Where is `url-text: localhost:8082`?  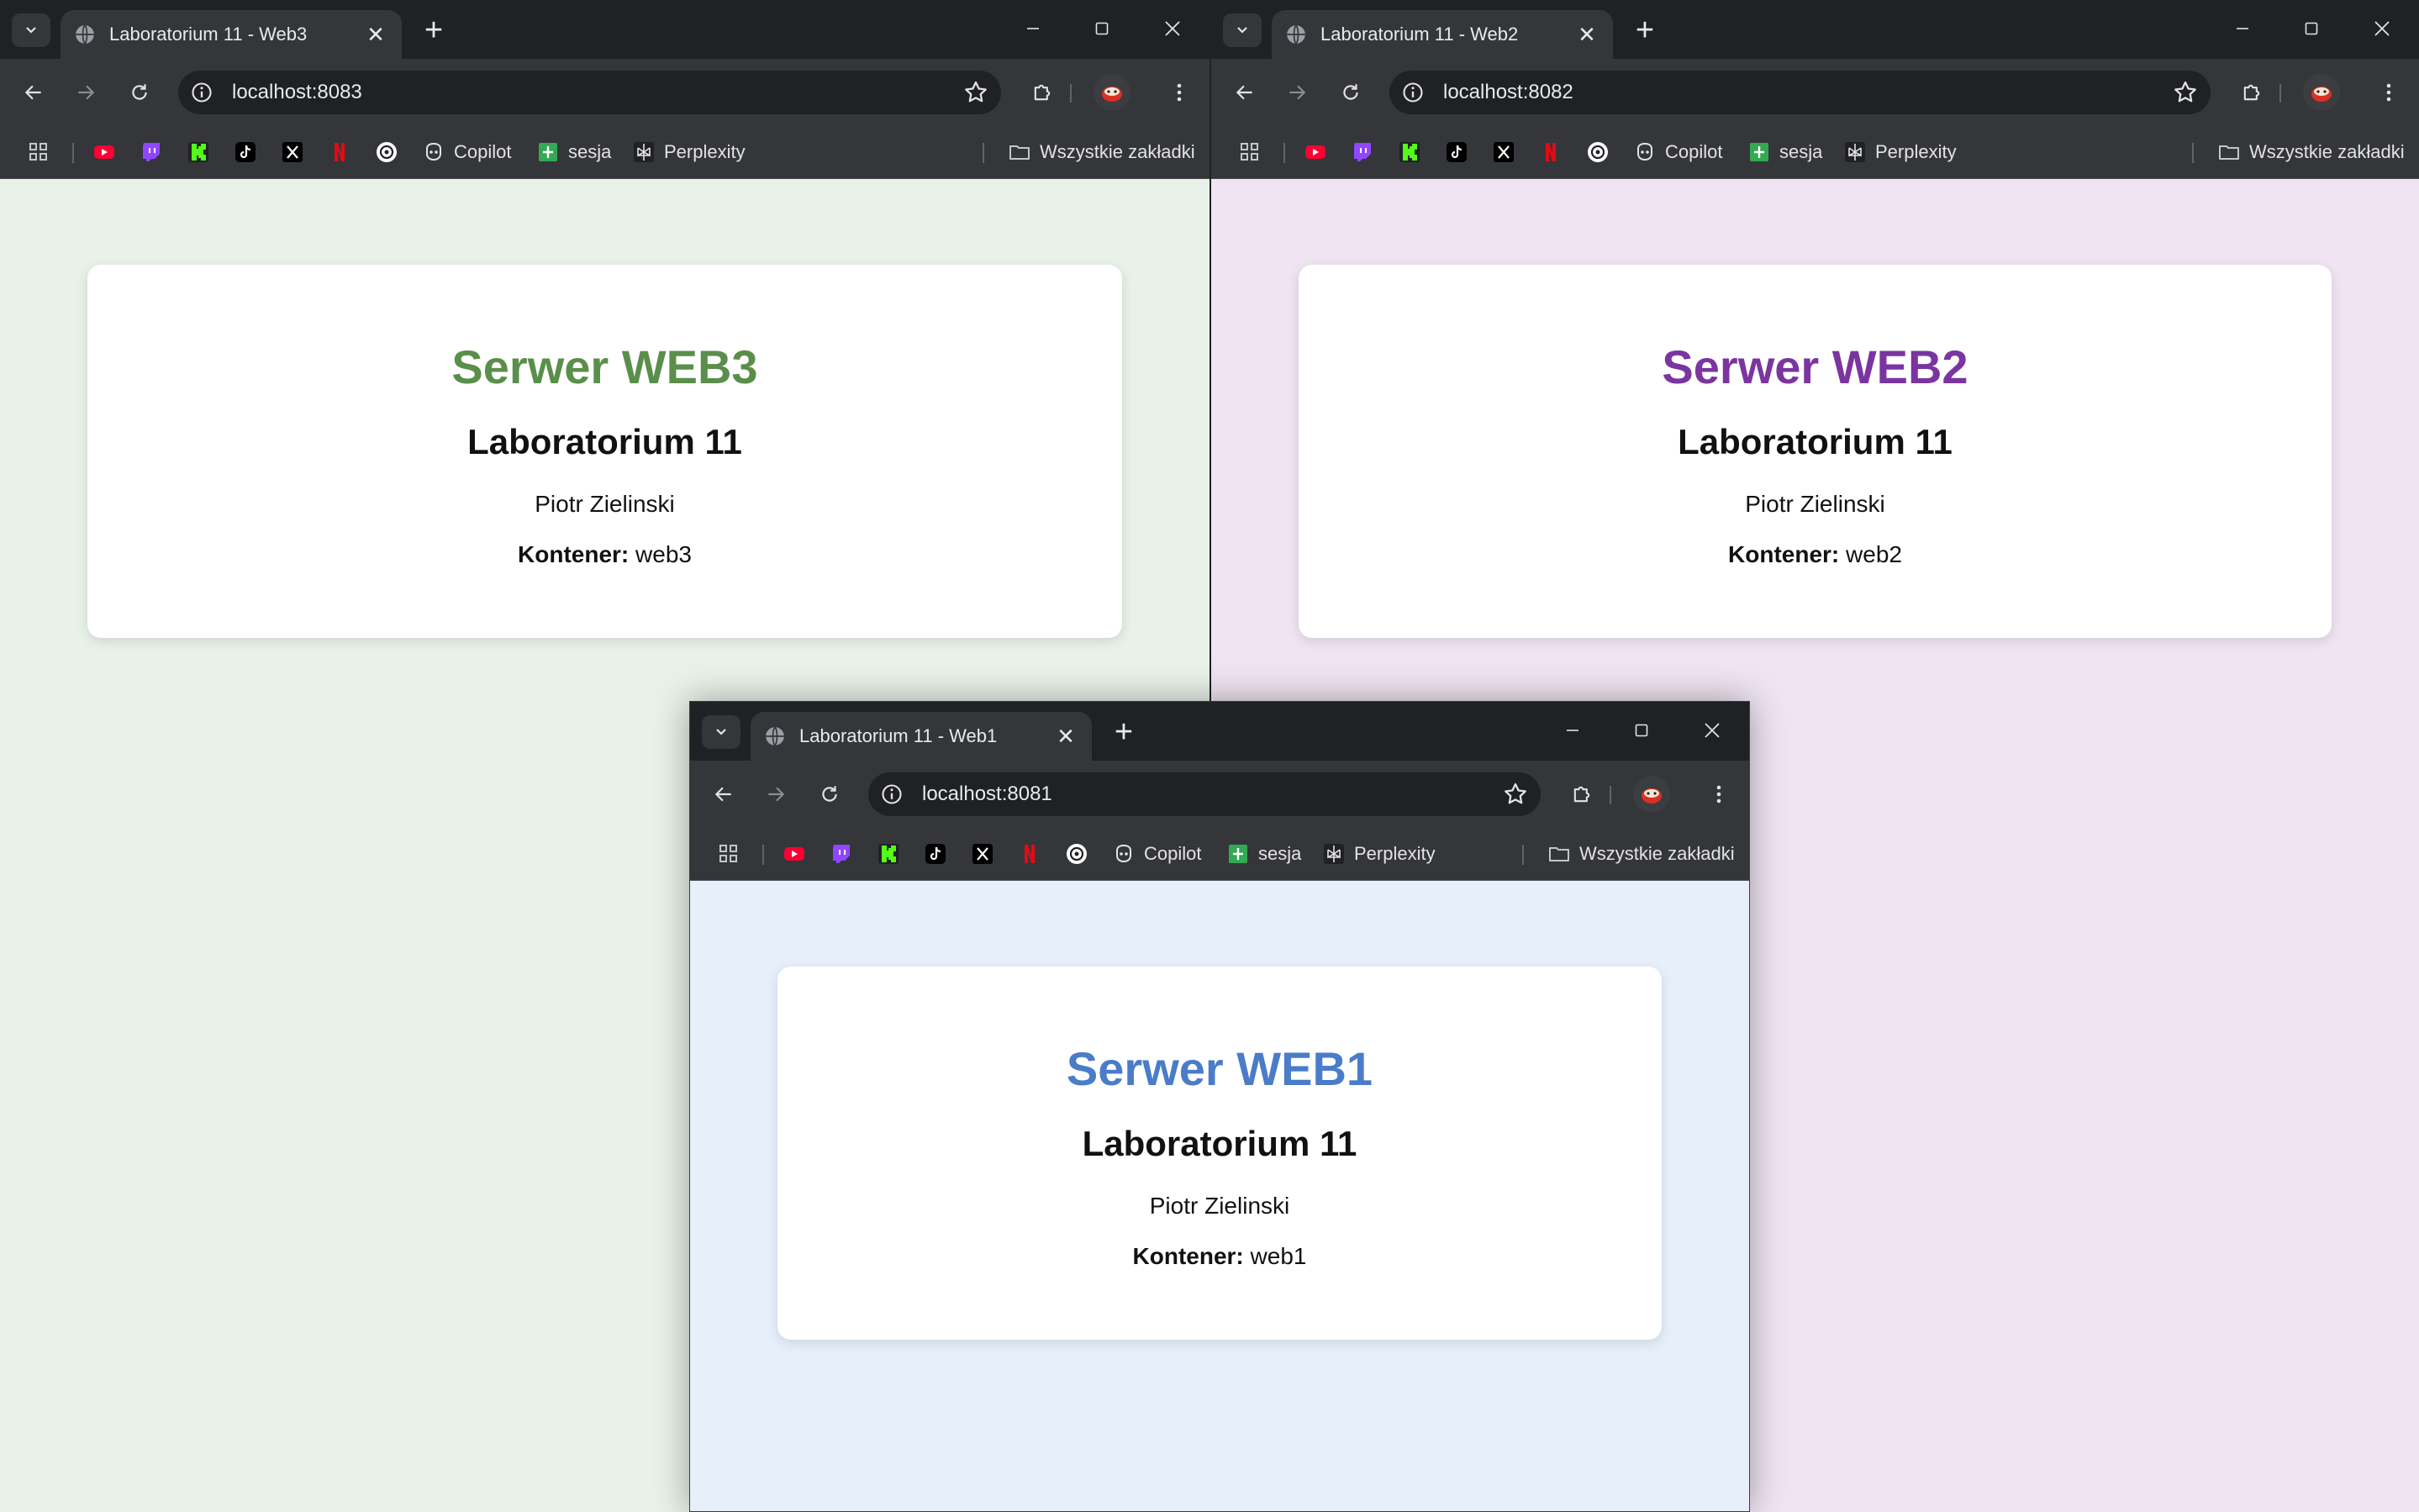
url-text: localhost:8082 is located at coordinates (1508, 93).